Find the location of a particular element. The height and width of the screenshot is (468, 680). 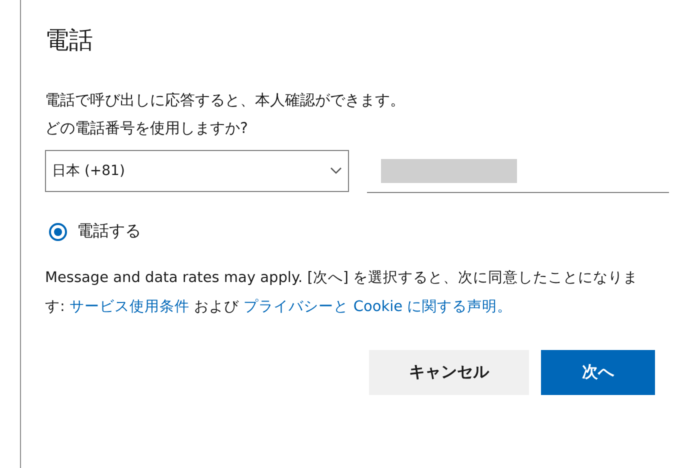

chevron-down-icon is located at coordinates (336, 171).